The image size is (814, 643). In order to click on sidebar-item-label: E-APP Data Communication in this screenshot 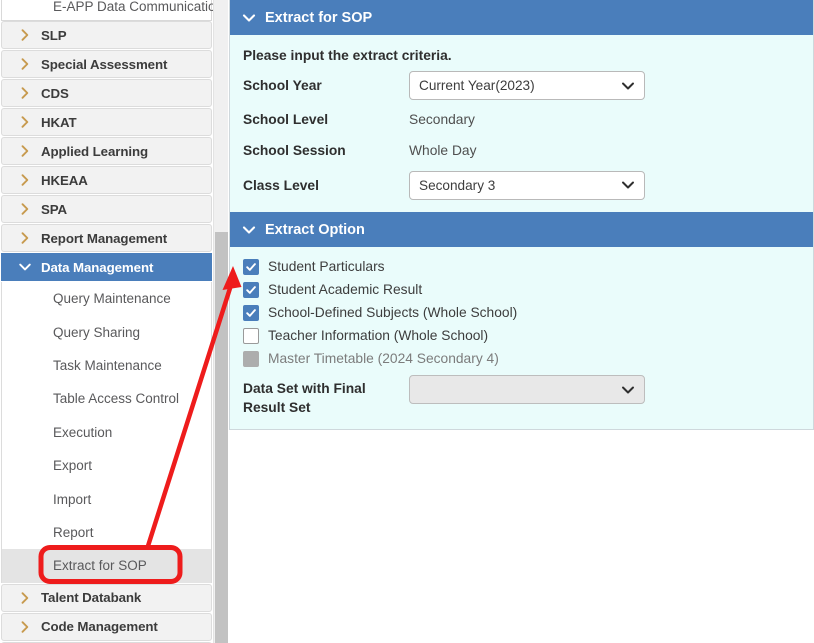, I will do `click(133, 7)`.